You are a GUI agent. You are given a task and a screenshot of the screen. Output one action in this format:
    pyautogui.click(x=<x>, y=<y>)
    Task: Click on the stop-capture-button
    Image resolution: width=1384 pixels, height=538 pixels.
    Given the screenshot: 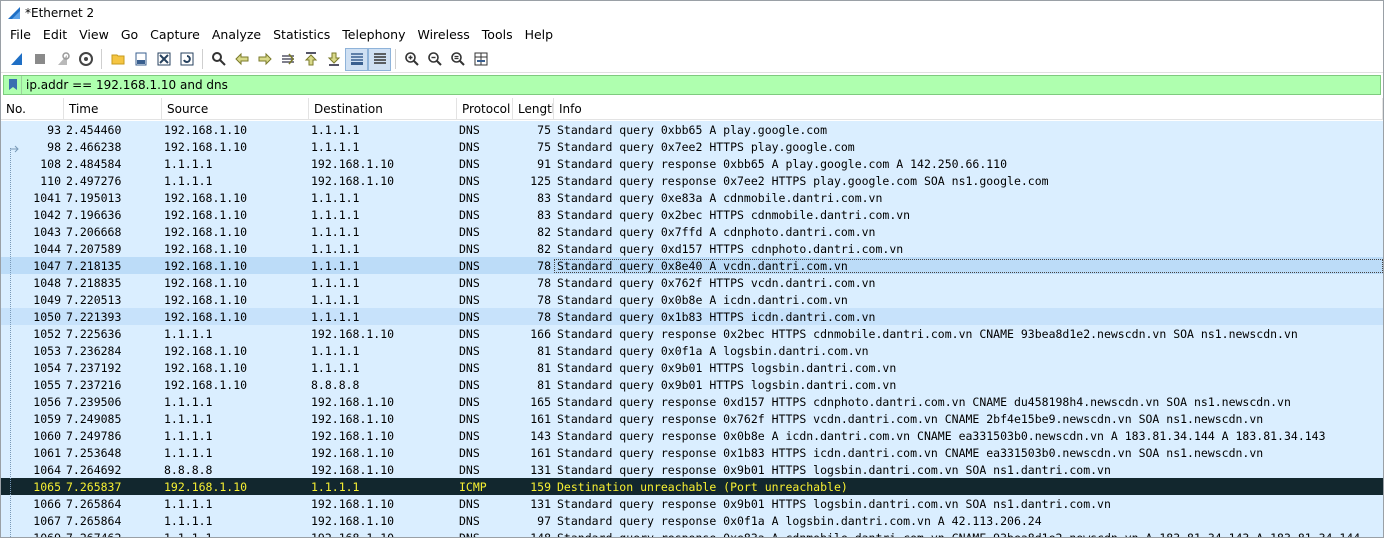 What is the action you would take?
    pyautogui.click(x=39, y=59)
    